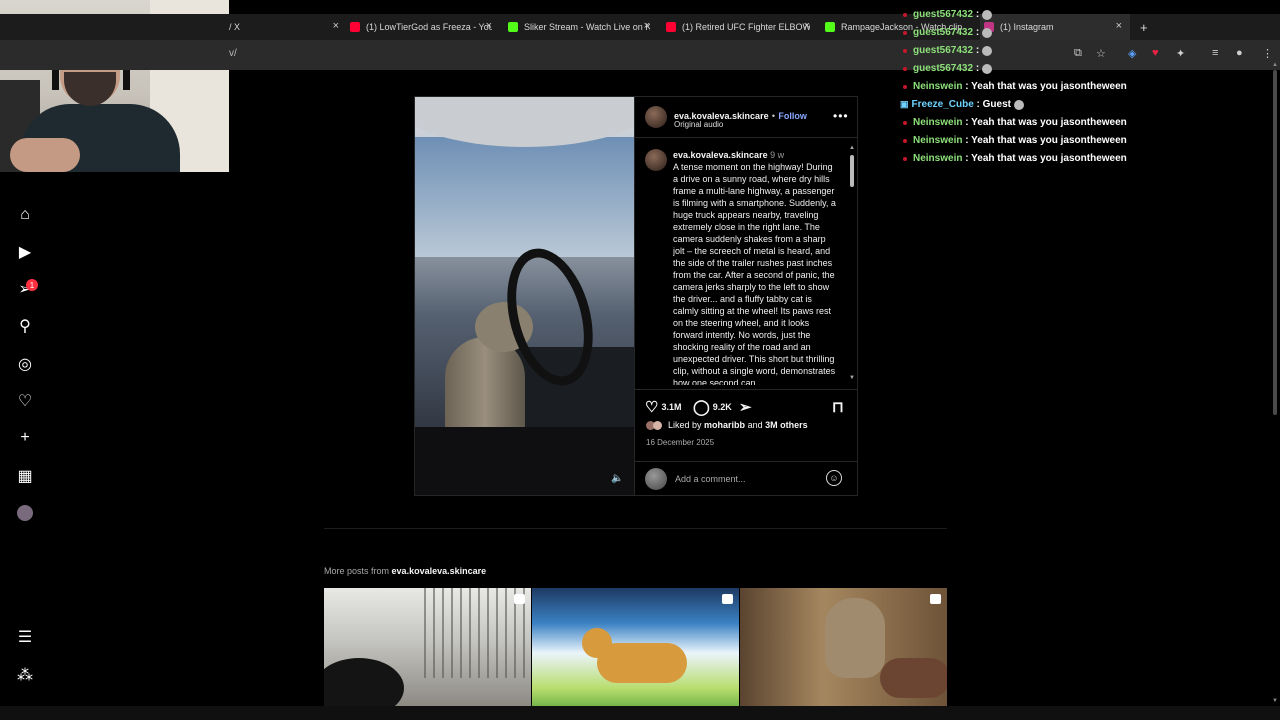 The height and width of the screenshot is (720, 1280). I want to click on search-icon: ⚲, so click(25, 326).